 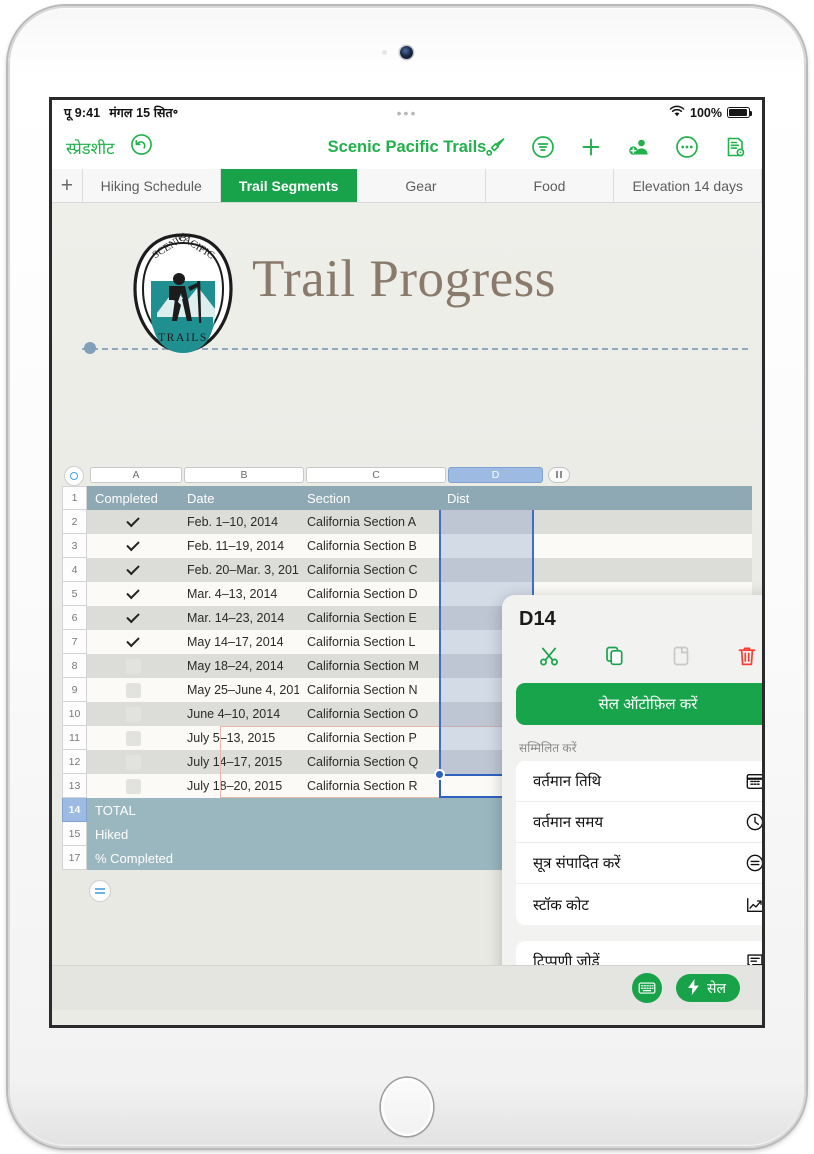 What do you see at coordinates (495, 147) in the screenshot?
I see `format-brush-icon` at bounding box center [495, 147].